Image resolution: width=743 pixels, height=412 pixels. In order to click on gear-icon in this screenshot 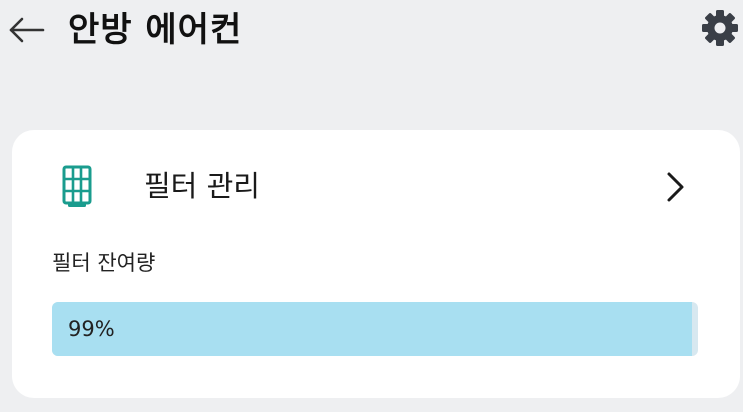, I will do `click(720, 28)`.